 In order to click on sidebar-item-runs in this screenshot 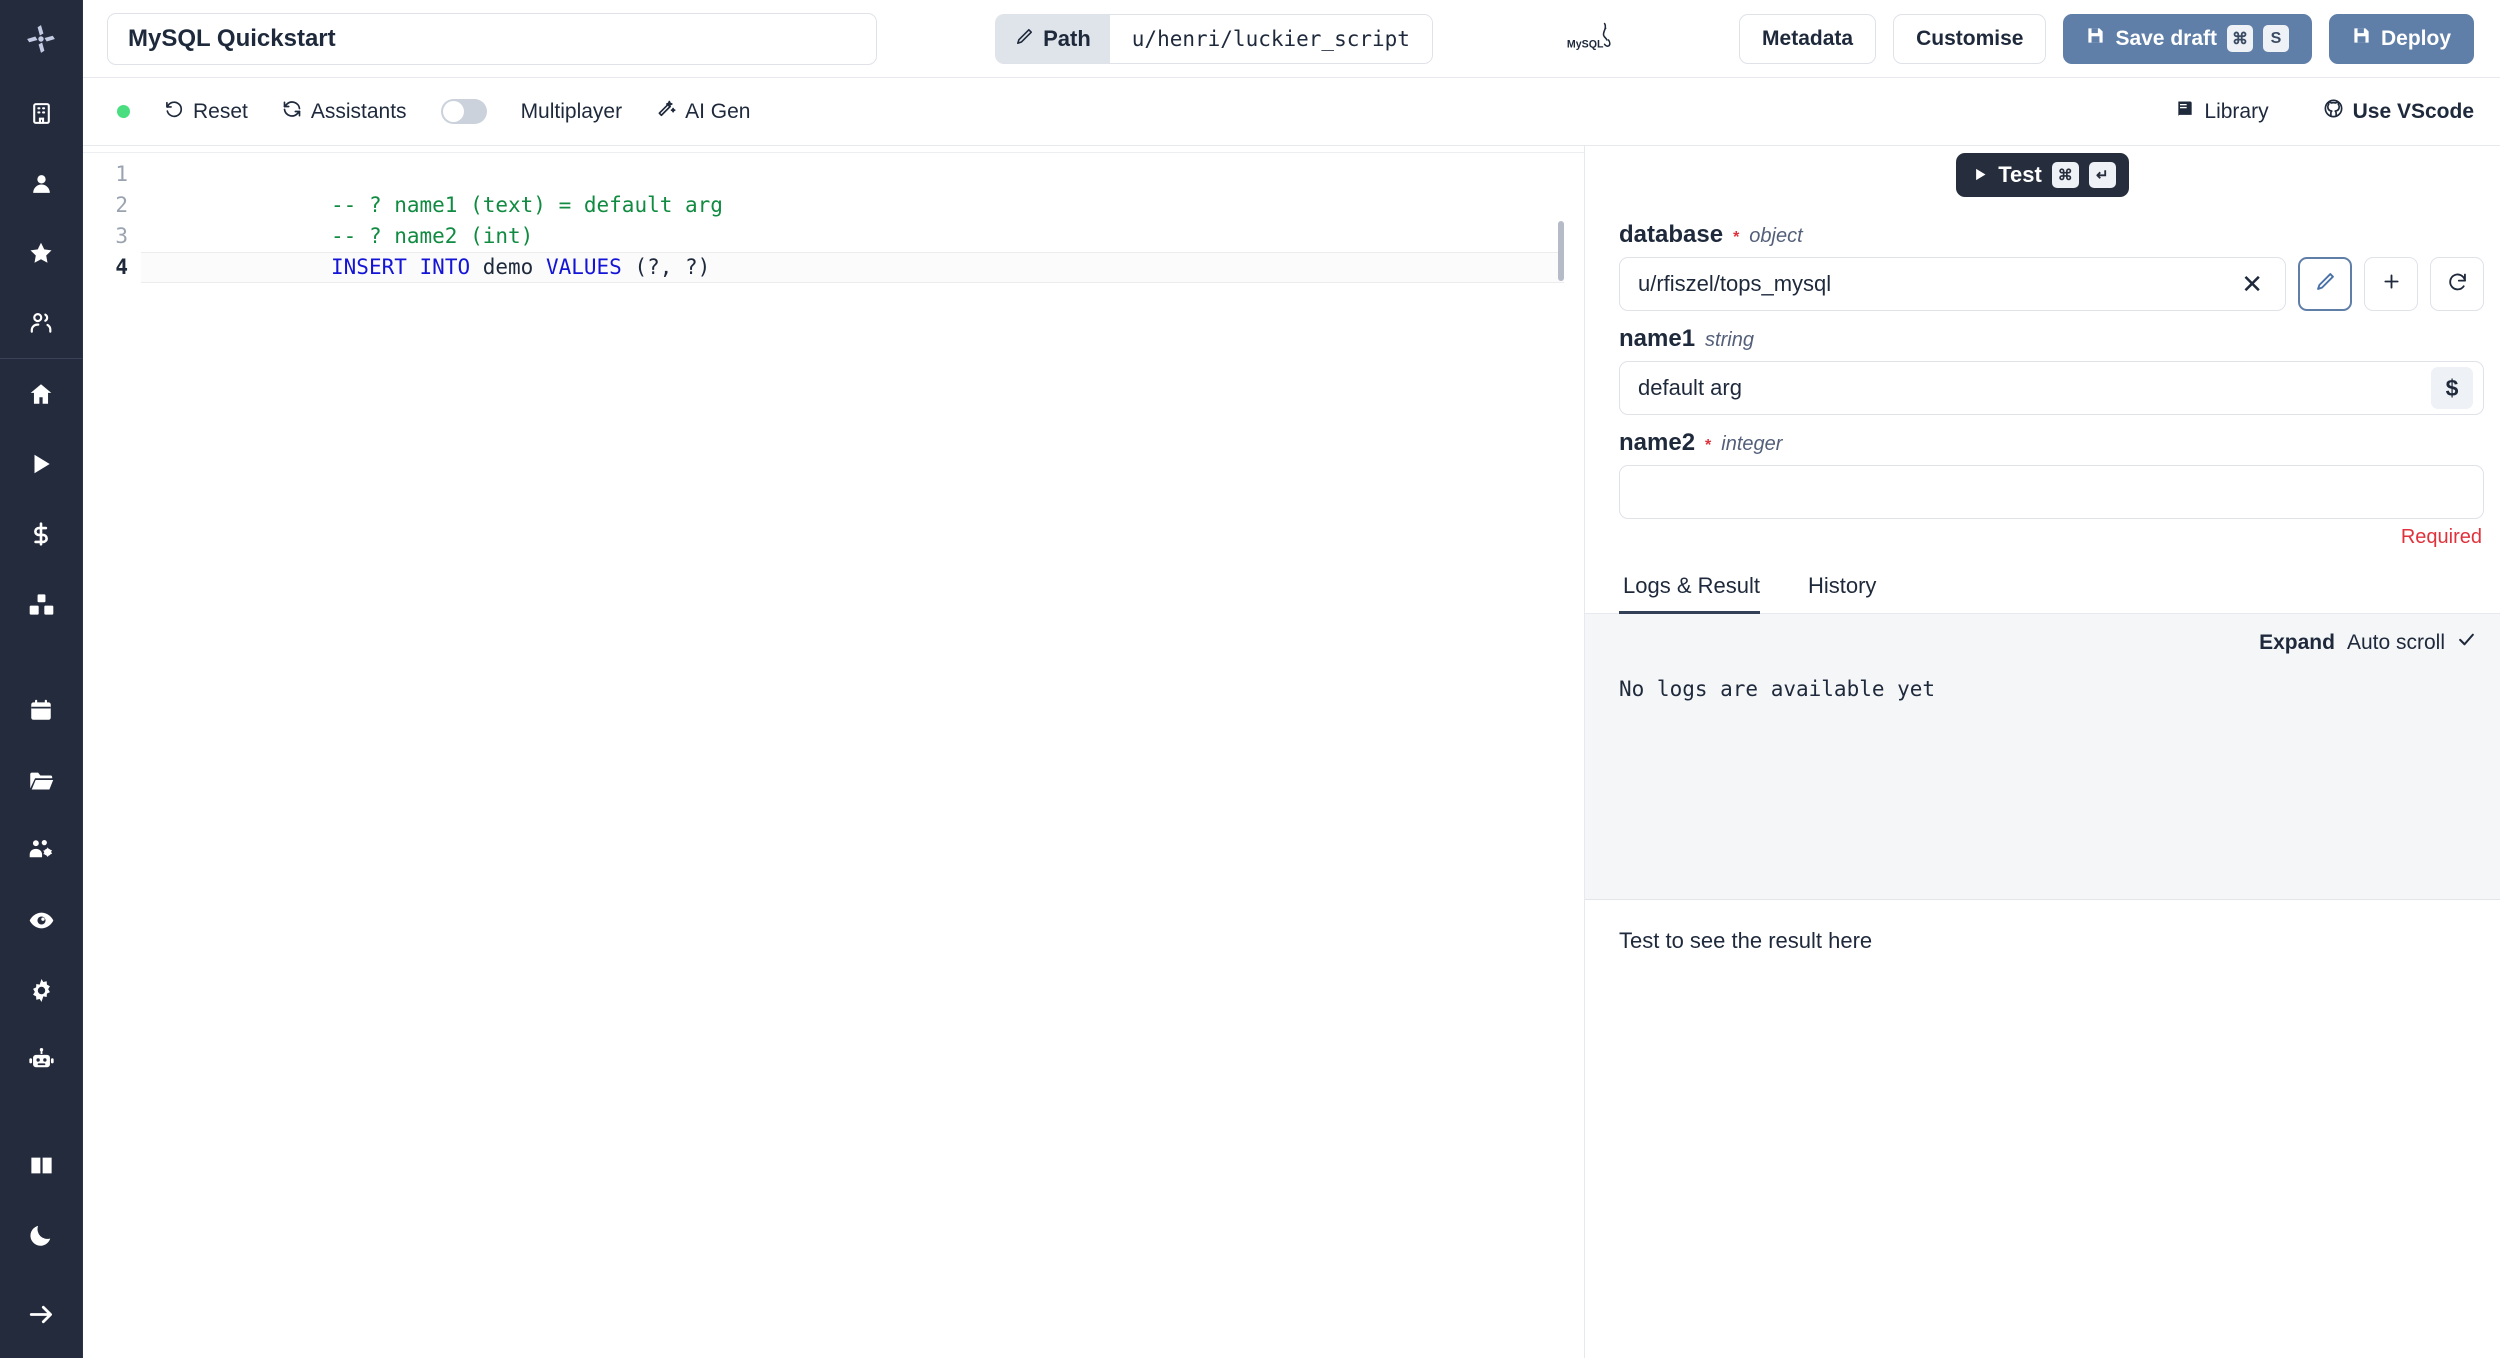, I will do `click(41, 464)`.